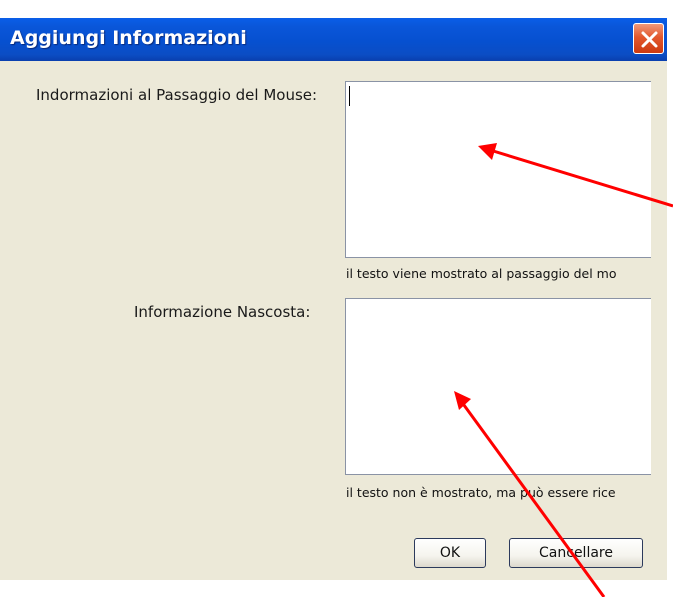 The image size is (673, 597). I want to click on close-button, so click(648, 38).